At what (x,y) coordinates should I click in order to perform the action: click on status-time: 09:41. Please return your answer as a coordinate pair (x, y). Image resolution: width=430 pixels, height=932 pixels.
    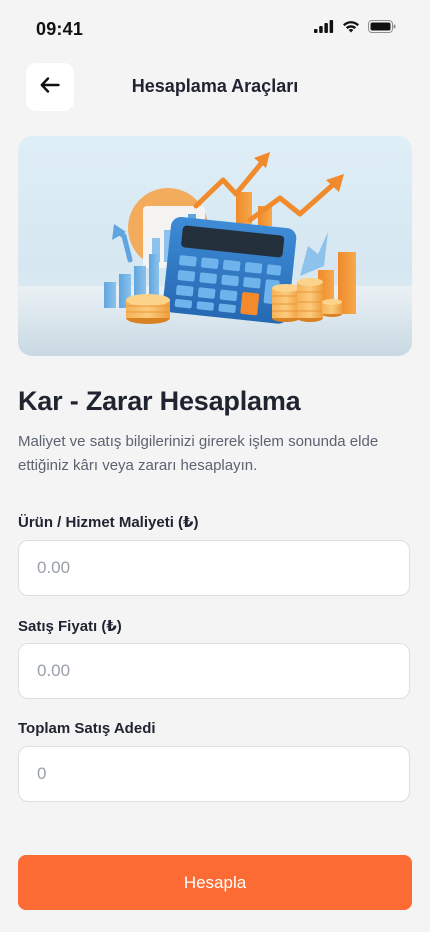
    Looking at the image, I should click on (60, 29).